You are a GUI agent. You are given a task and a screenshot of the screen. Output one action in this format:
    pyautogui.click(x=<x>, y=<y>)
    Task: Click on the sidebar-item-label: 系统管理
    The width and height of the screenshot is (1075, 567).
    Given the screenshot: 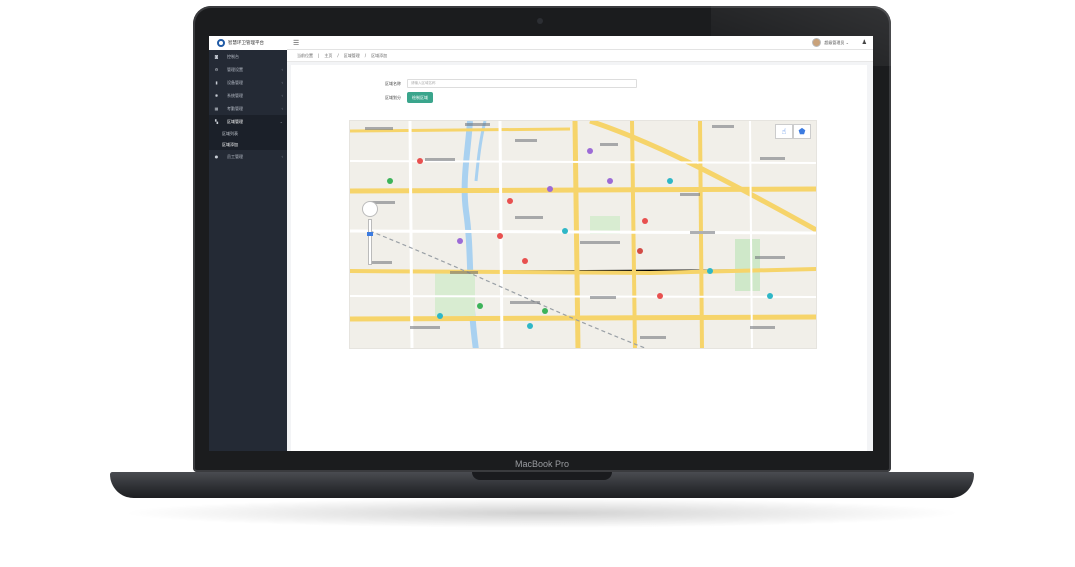 What is the action you would take?
    pyautogui.click(x=235, y=95)
    